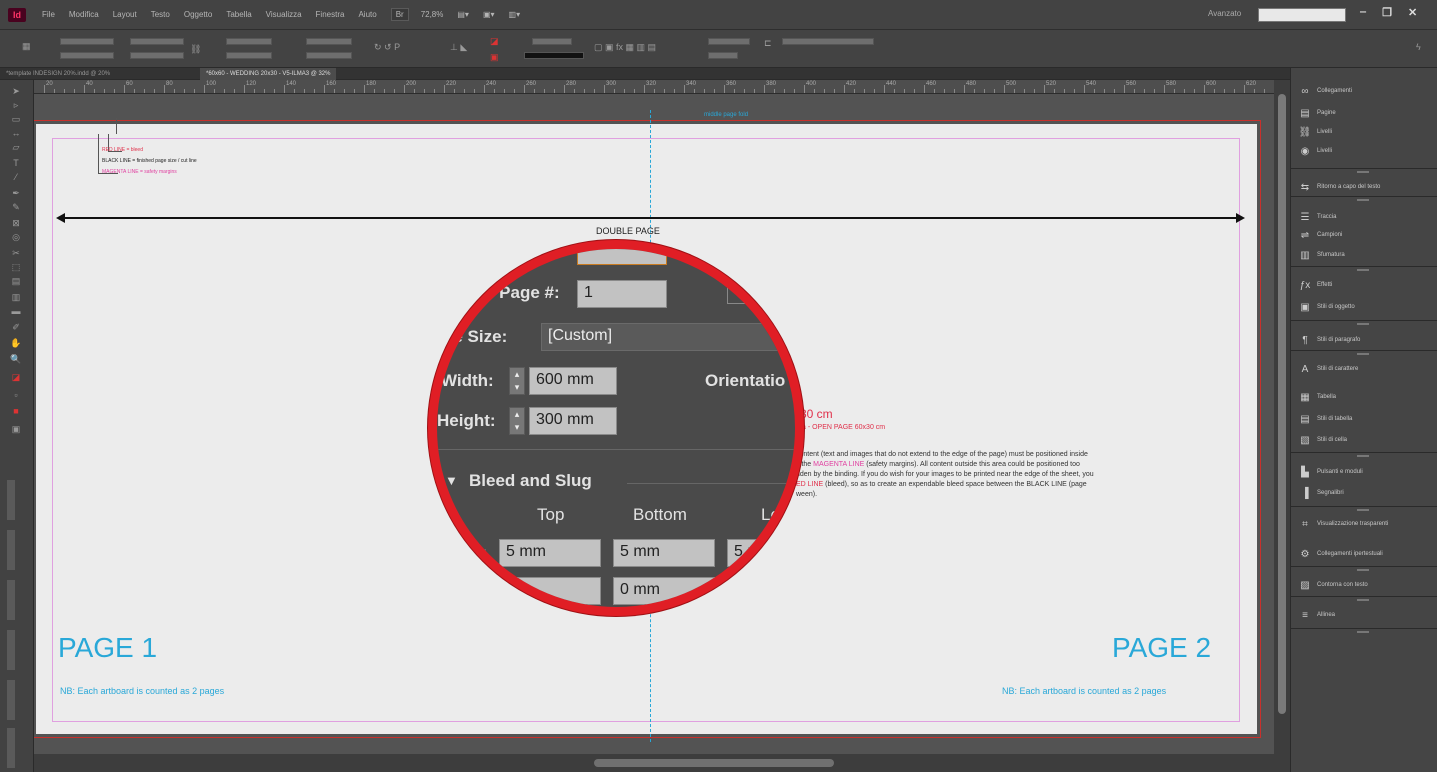  I want to click on fill-stroke-icon: ◪, so click(16, 377).